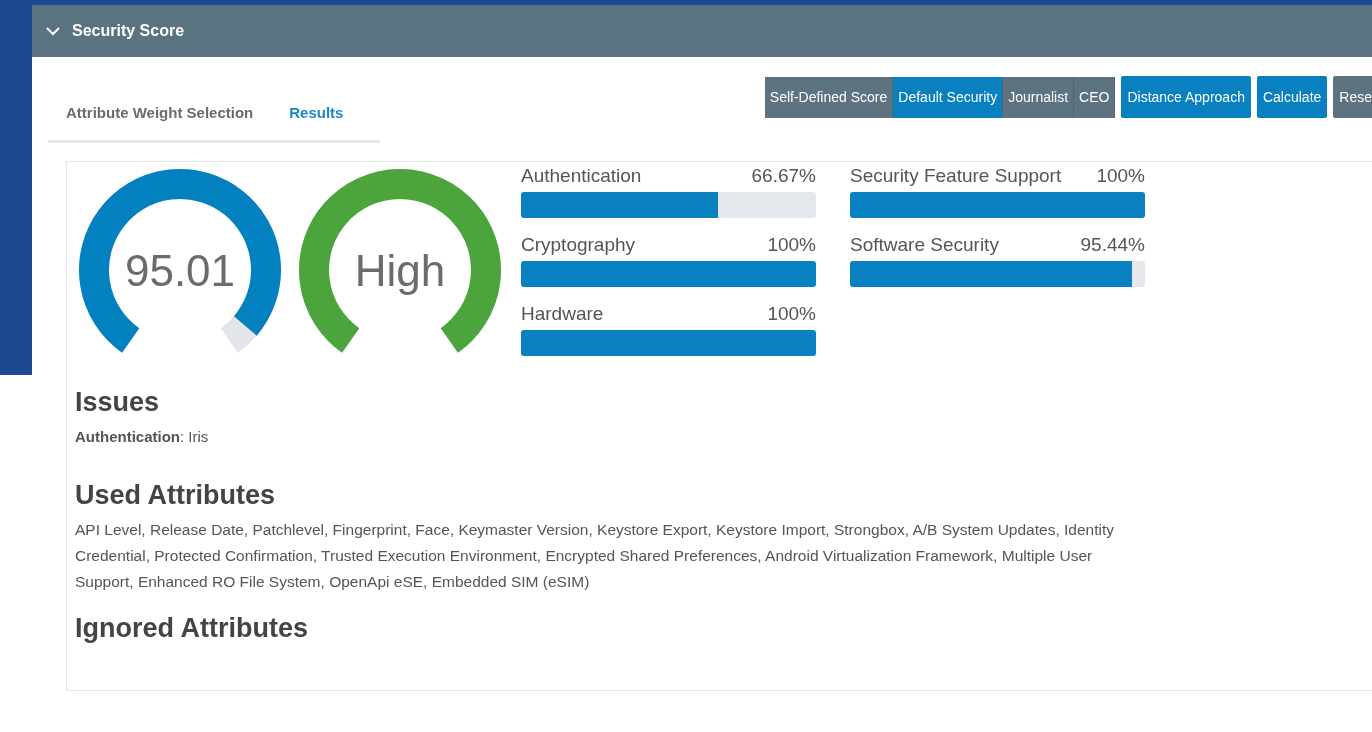 The height and width of the screenshot is (732, 1372). I want to click on category-label: Security Feature Support, so click(956, 176).